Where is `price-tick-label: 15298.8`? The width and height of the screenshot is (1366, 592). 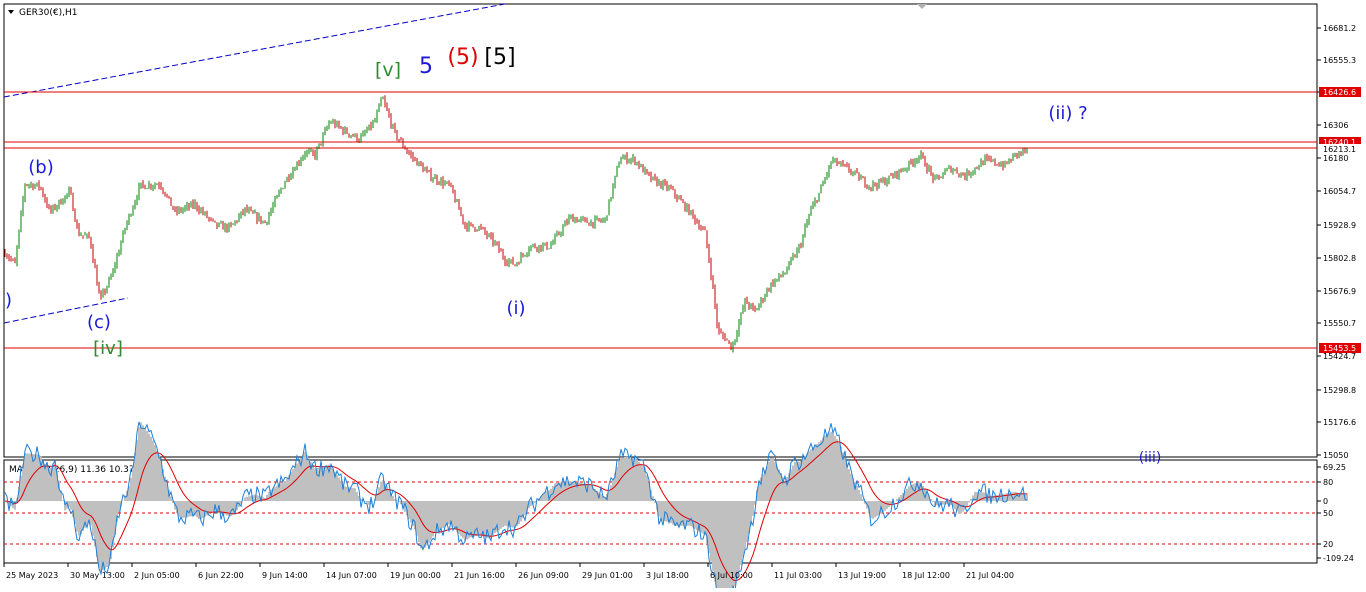
price-tick-label: 15298.8 is located at coordinates (1339, 390).